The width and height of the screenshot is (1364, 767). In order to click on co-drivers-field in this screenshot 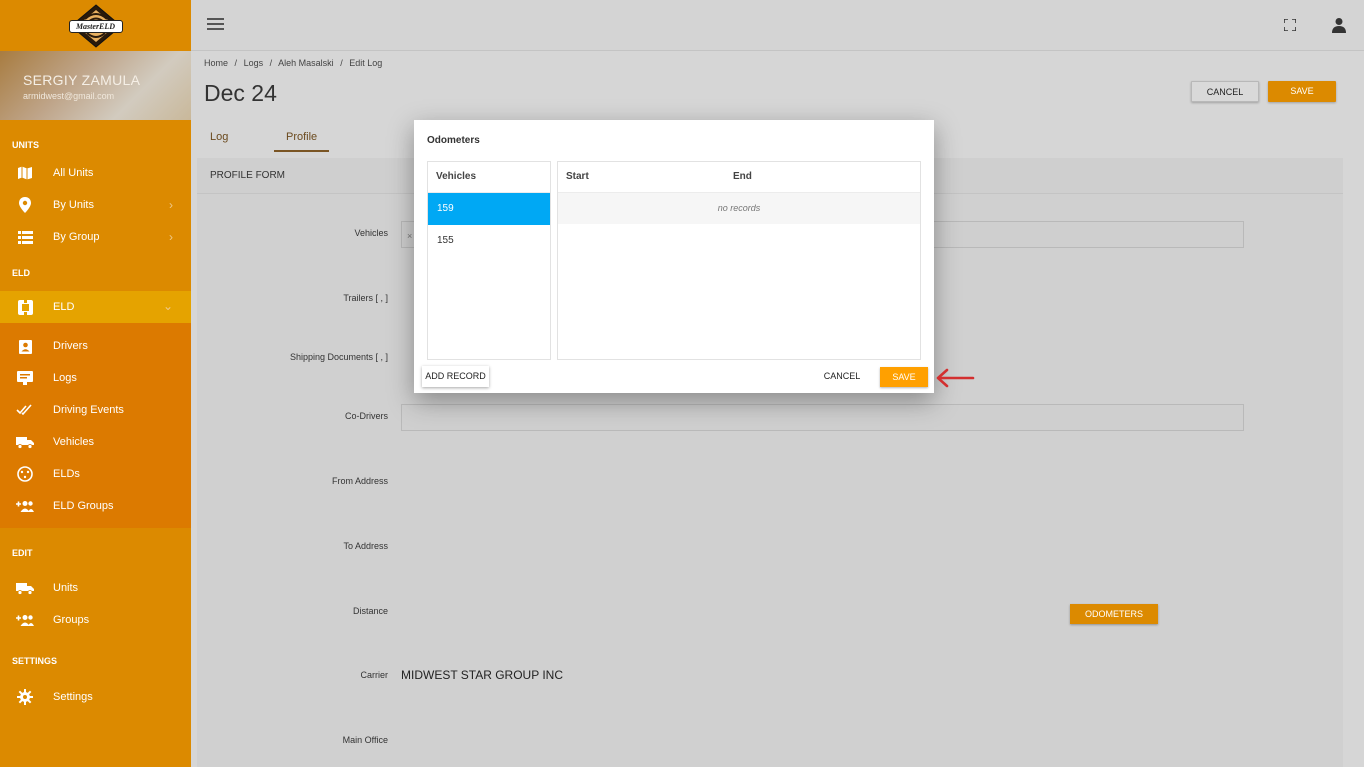, I will do `click(822, 417)`.